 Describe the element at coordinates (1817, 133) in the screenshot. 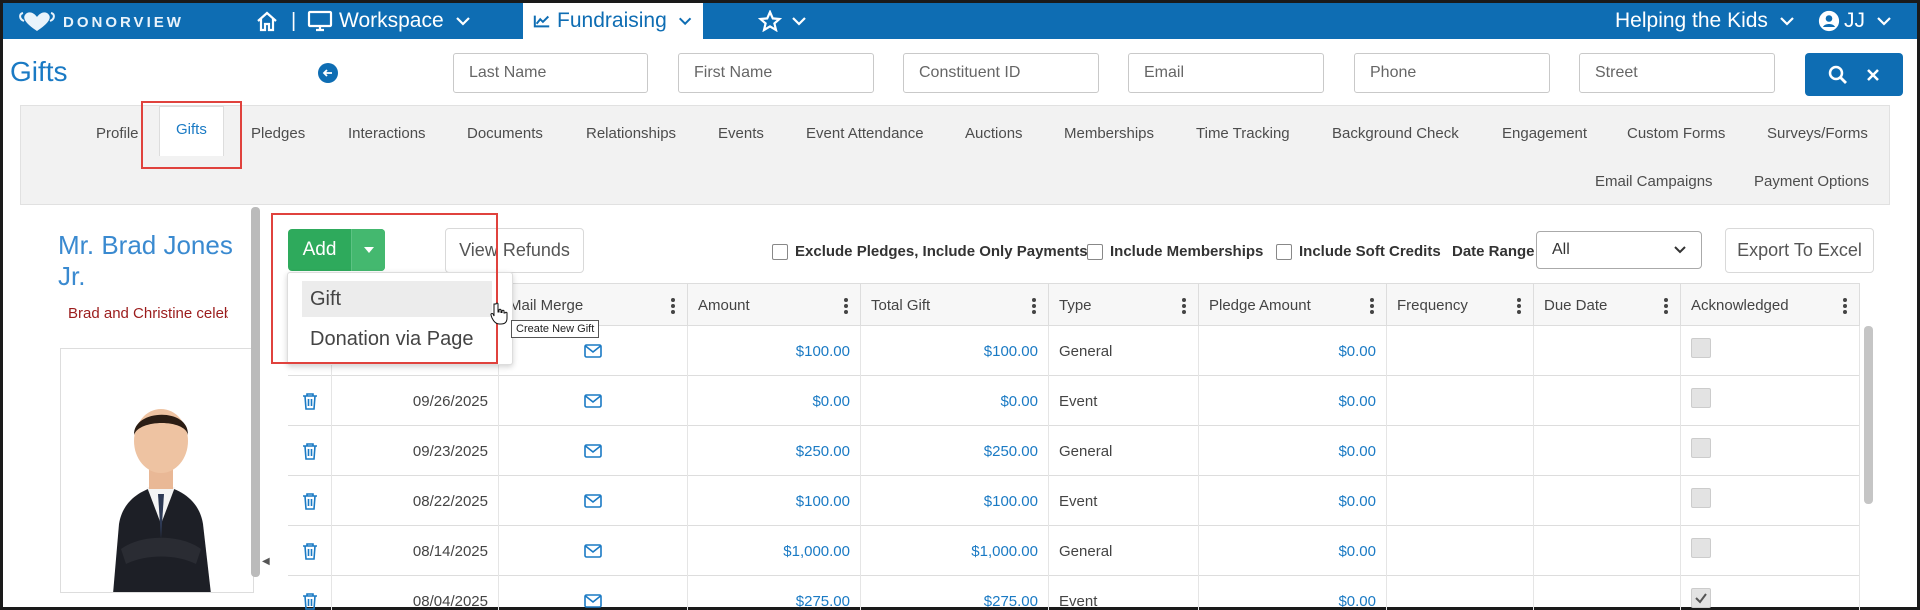

I see `tab-surveys-forms: Surveys/Forms` at that location.